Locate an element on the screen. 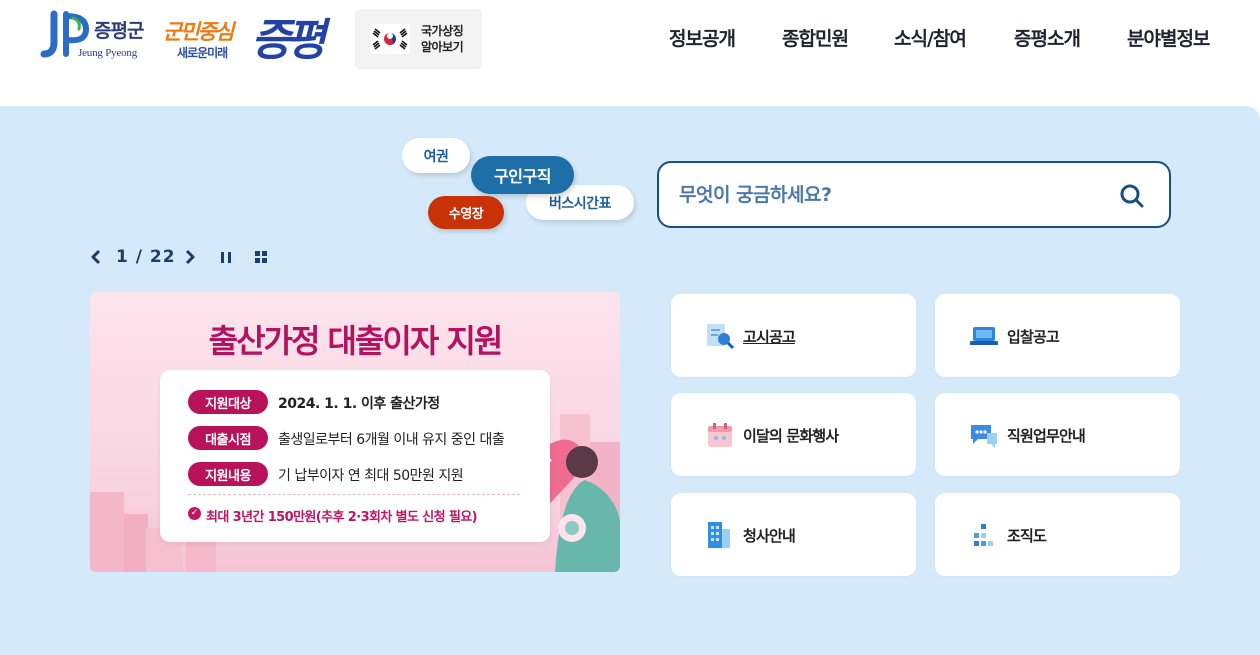  nav-civil-service: 종합민원 is located at coordinates (815, 39).